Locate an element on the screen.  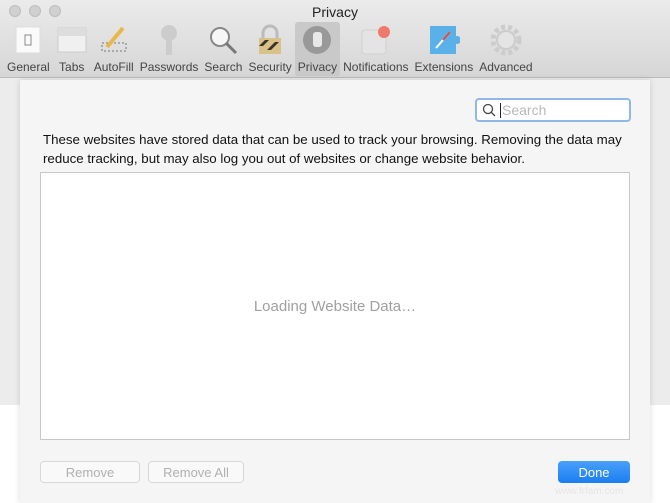
tab-autofill: AutoFill is located at coordinates (114, 49).